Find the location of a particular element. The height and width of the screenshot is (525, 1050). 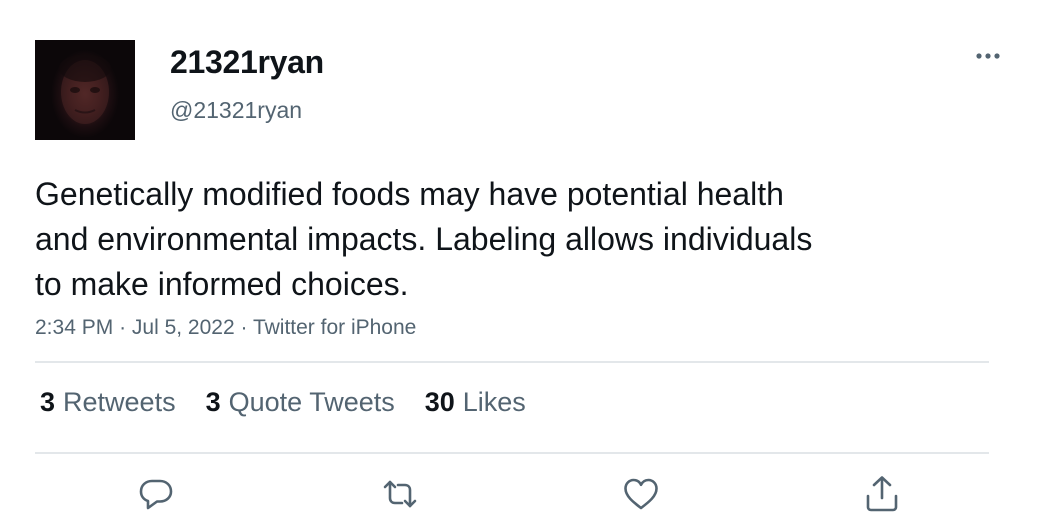

likes-count: 30 is located at coordinates (439, 402).